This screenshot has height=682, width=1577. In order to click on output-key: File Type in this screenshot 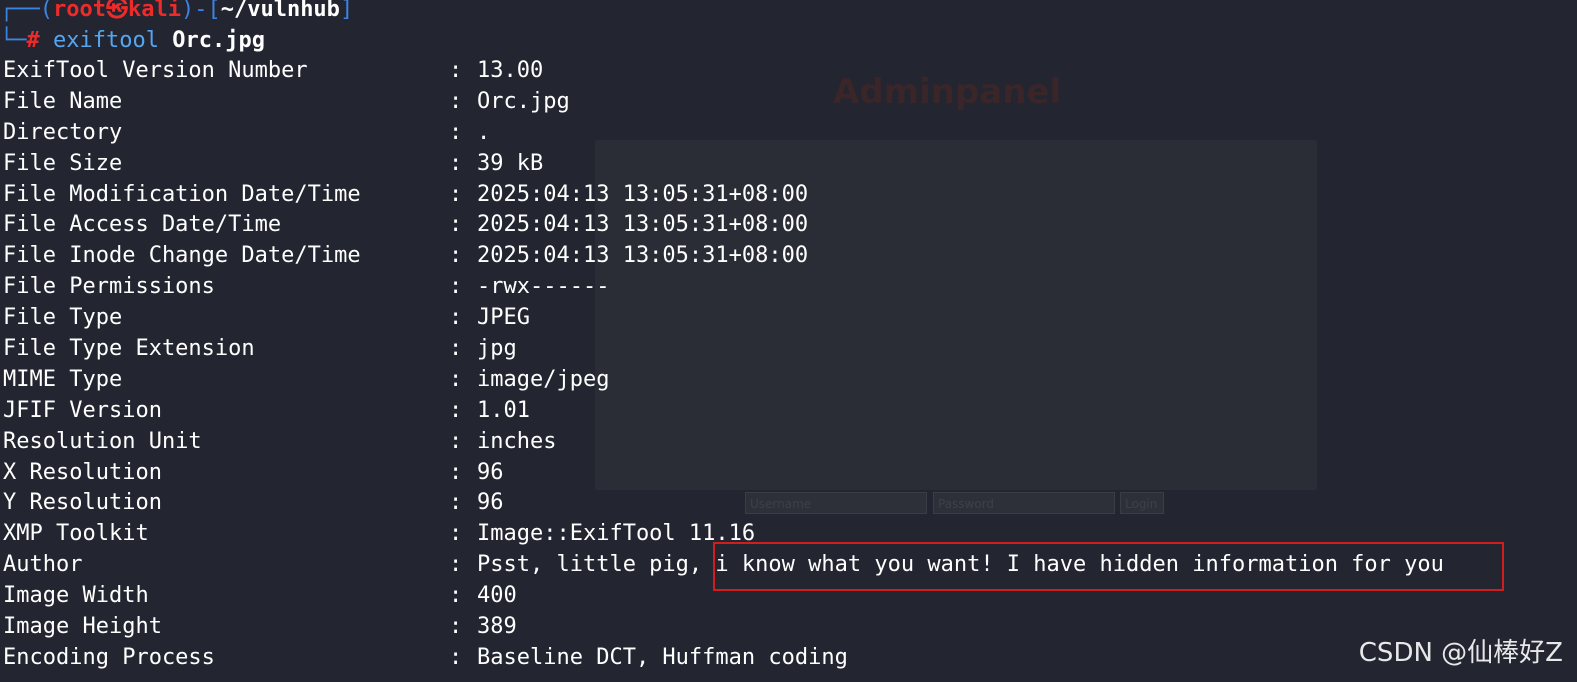, I will do `click(63, 318)`.